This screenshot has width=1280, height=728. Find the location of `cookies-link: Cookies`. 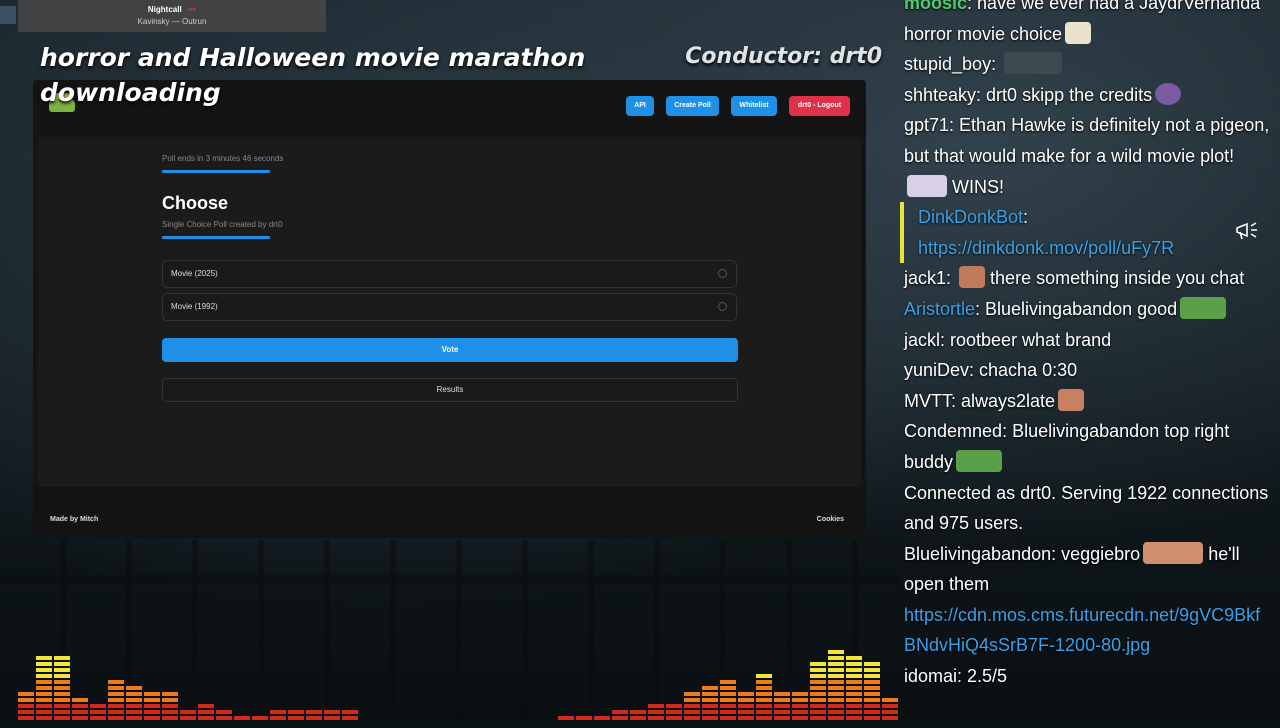

cookies-link: Cookies is located at coordinates (830, 519).